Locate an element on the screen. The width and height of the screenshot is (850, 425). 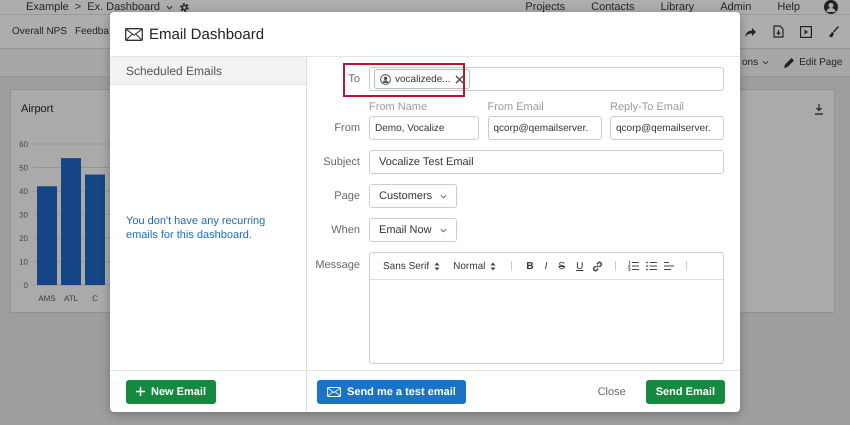
widget-title: Airport is located at coordinates (37, 109).